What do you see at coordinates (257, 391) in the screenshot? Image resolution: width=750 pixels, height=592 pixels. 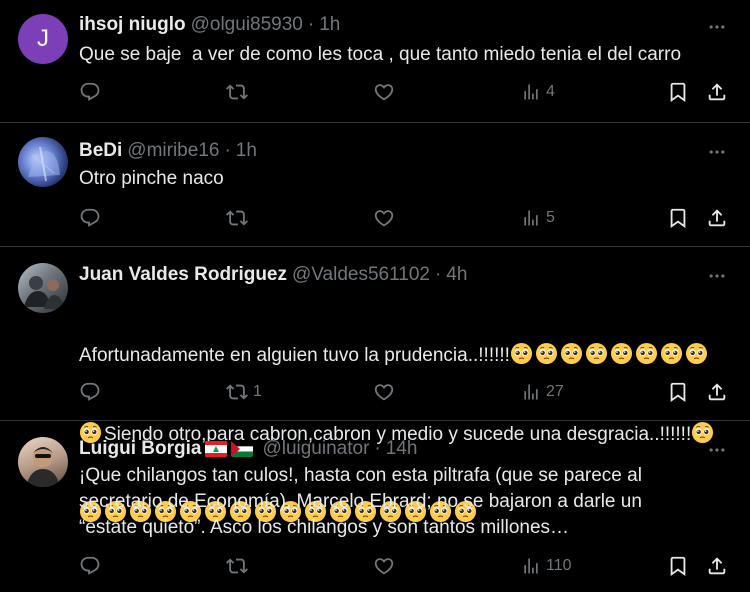 I see `retweet-count: 1` at bounding box center [257, 391].